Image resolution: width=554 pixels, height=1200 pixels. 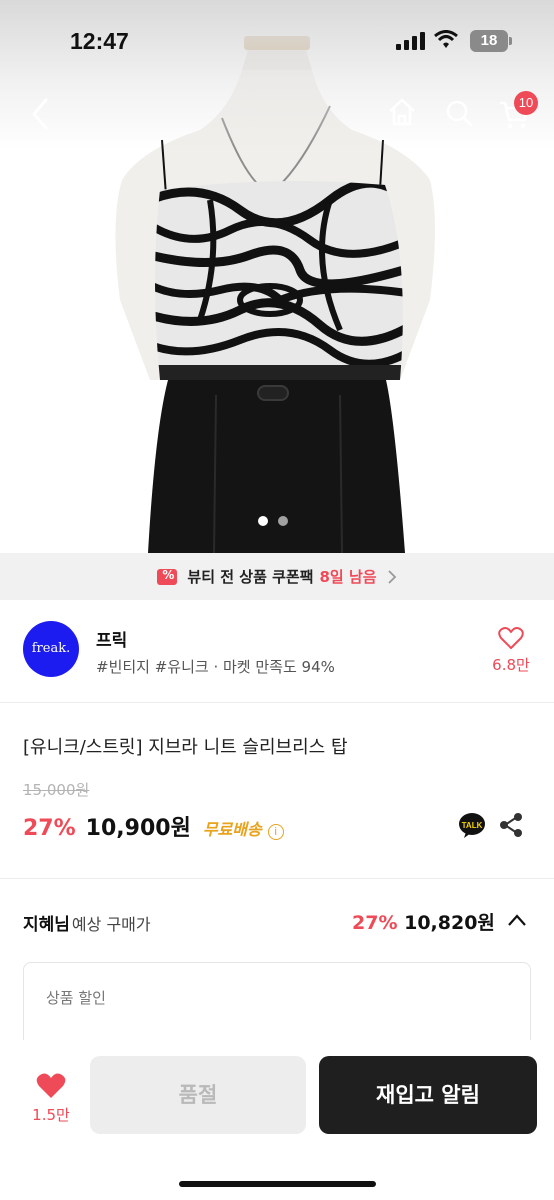 I want to click on original-price: 15,000원, so click(x=56, y=790).